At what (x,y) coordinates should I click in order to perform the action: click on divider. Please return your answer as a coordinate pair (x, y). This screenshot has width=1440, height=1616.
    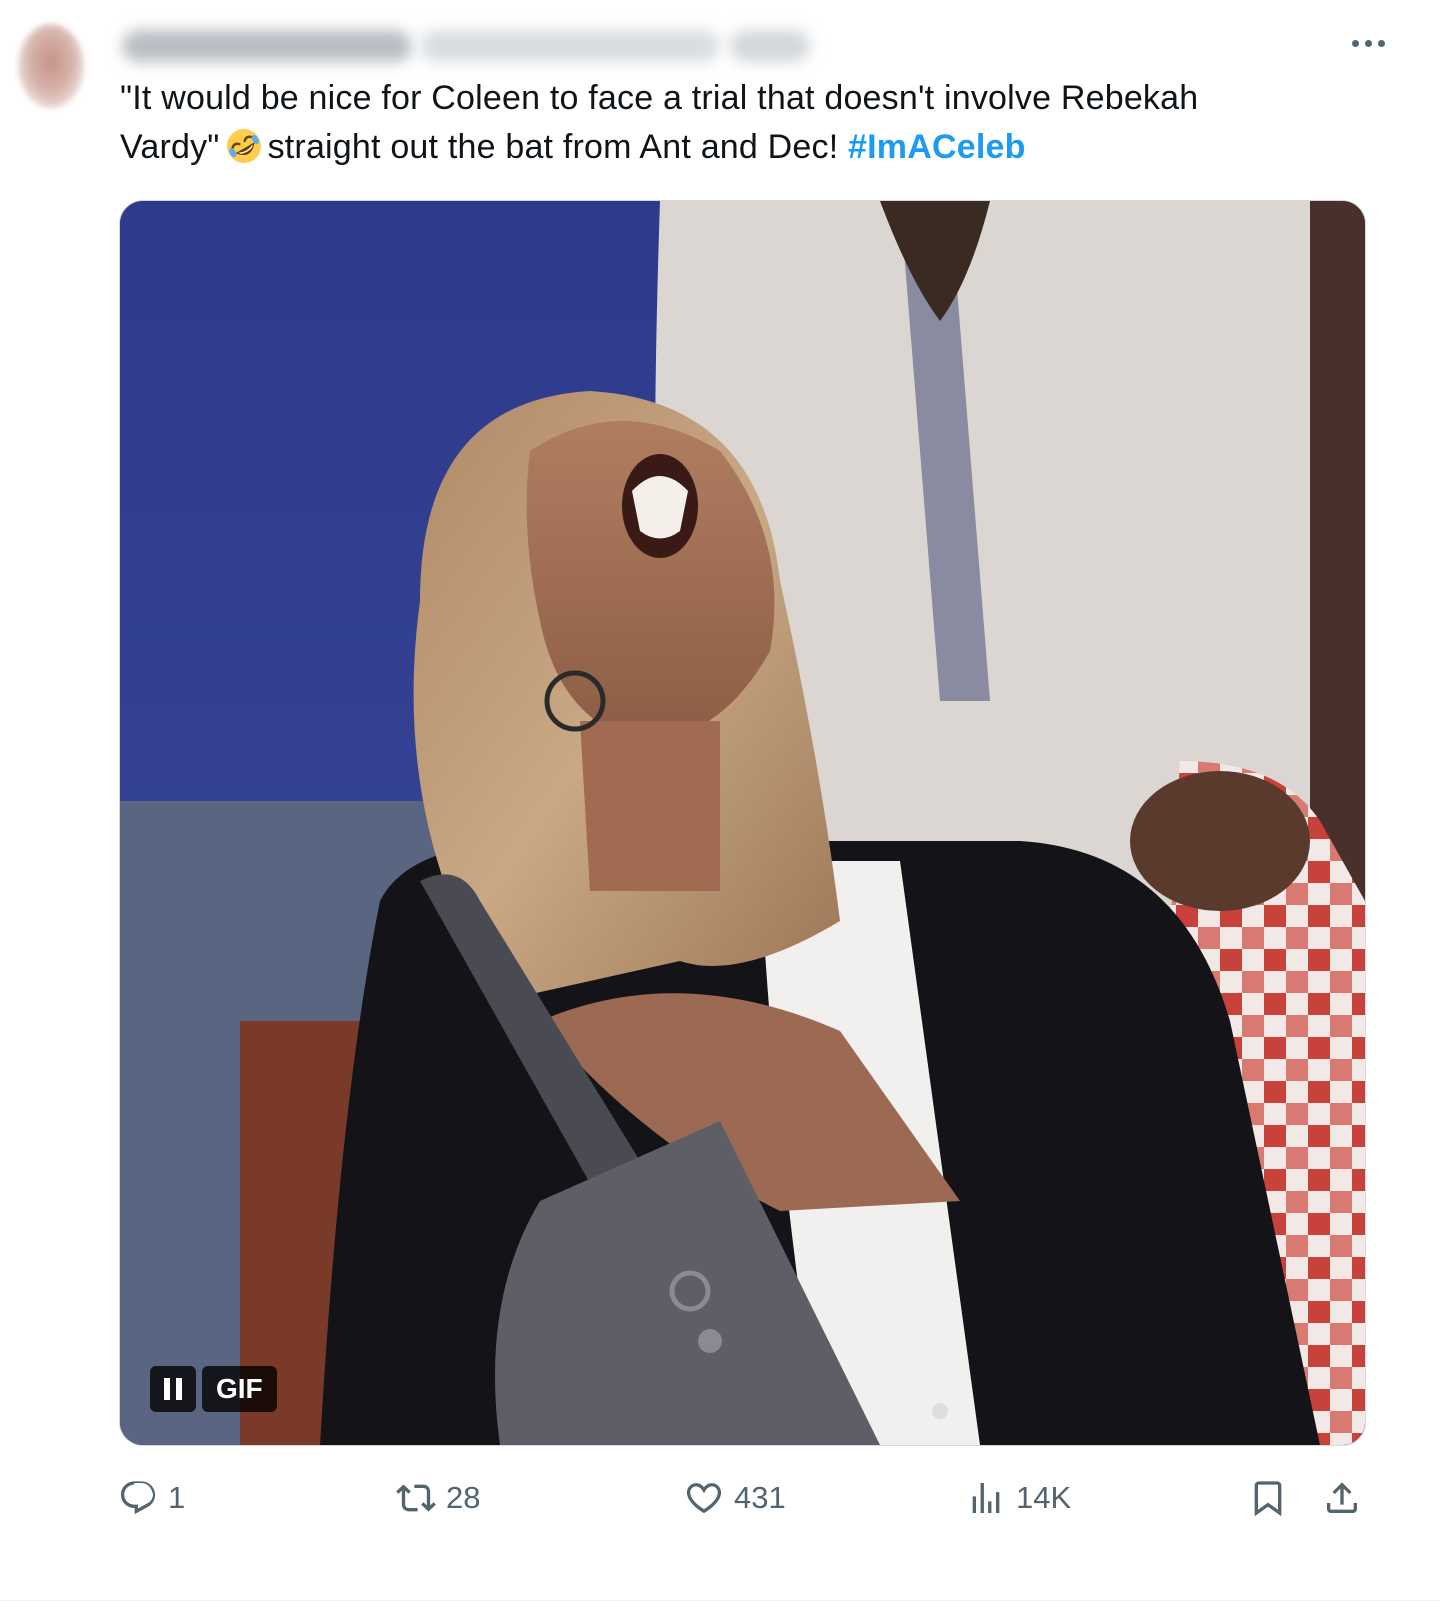
    Looking at the image, I should click on (720, 1600).